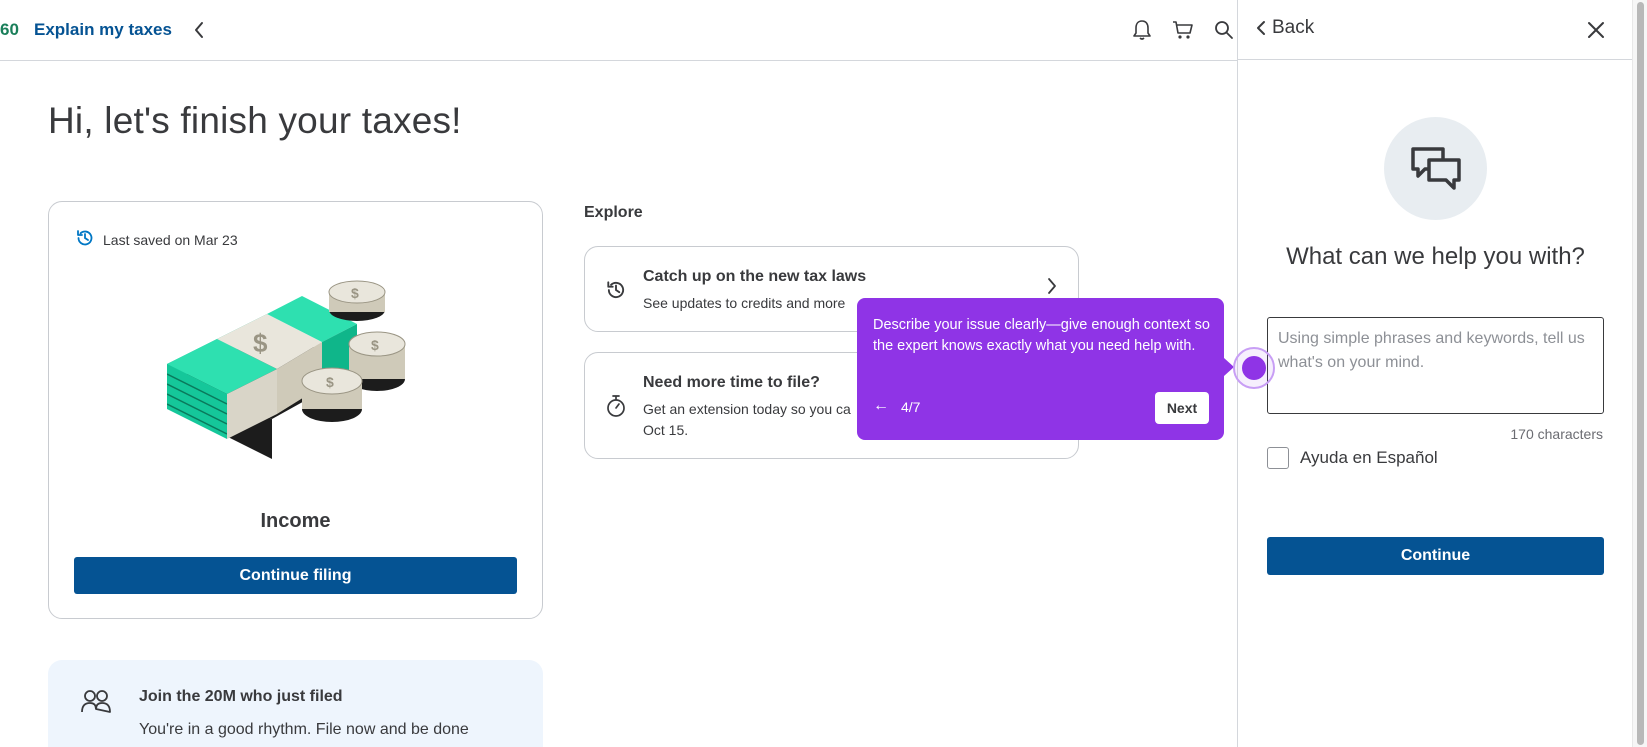 This screenshot has height=747, width=1647. Describe the element at coordinates (1556, 434) in the screenshot. I see `character-count: 170 characters` at that location.